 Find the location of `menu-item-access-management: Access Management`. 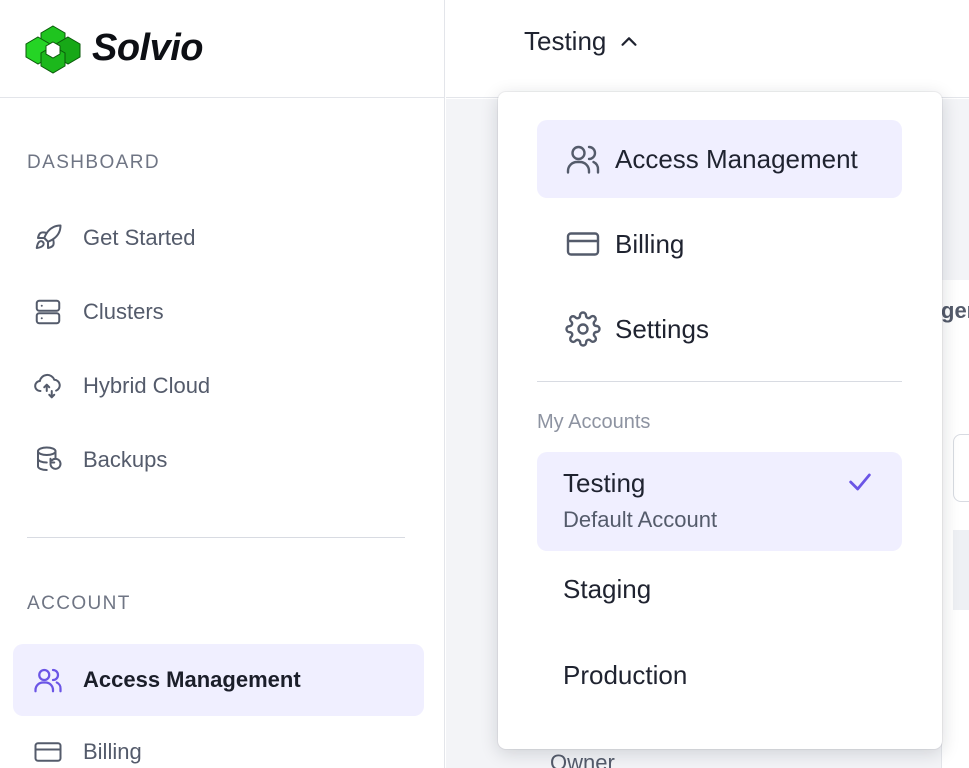

menu-item-access-management: Access Management is located at coordinates (719, 159).